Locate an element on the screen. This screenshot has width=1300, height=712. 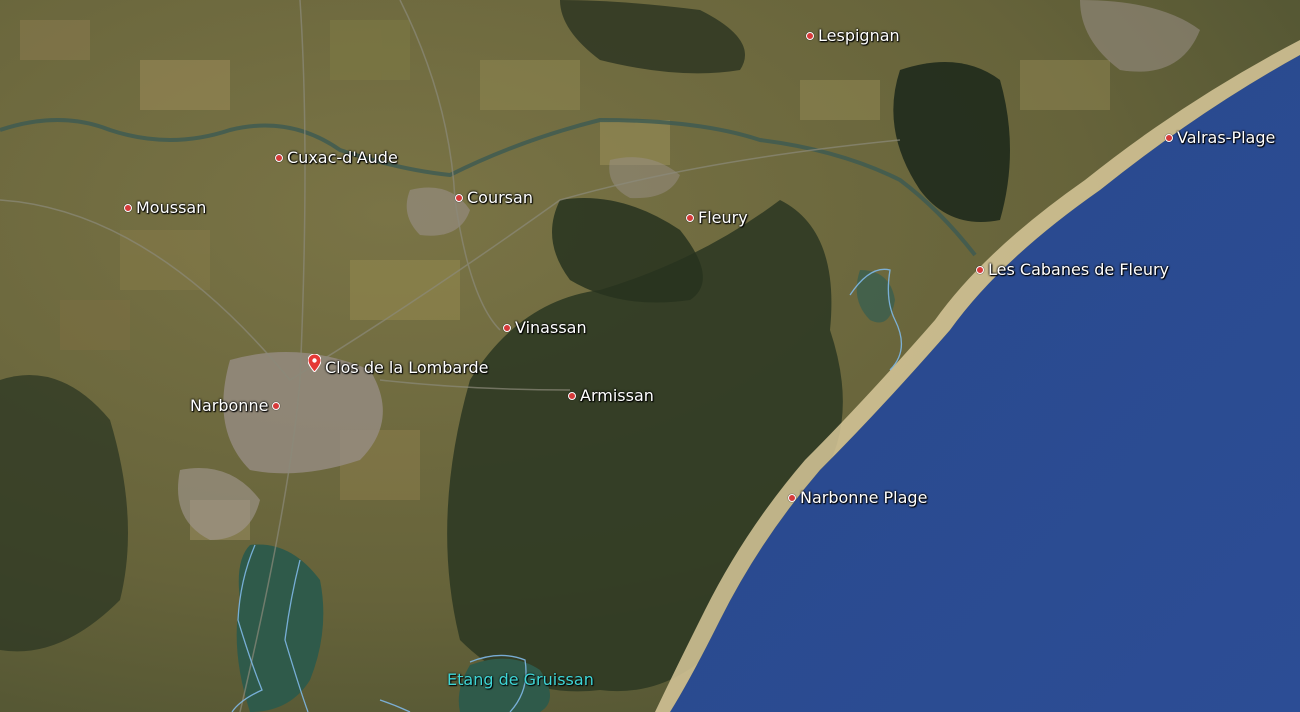
pin-clos-de-la-lombarde: Clos de la Lombarde is located at coordinates (398, 365).